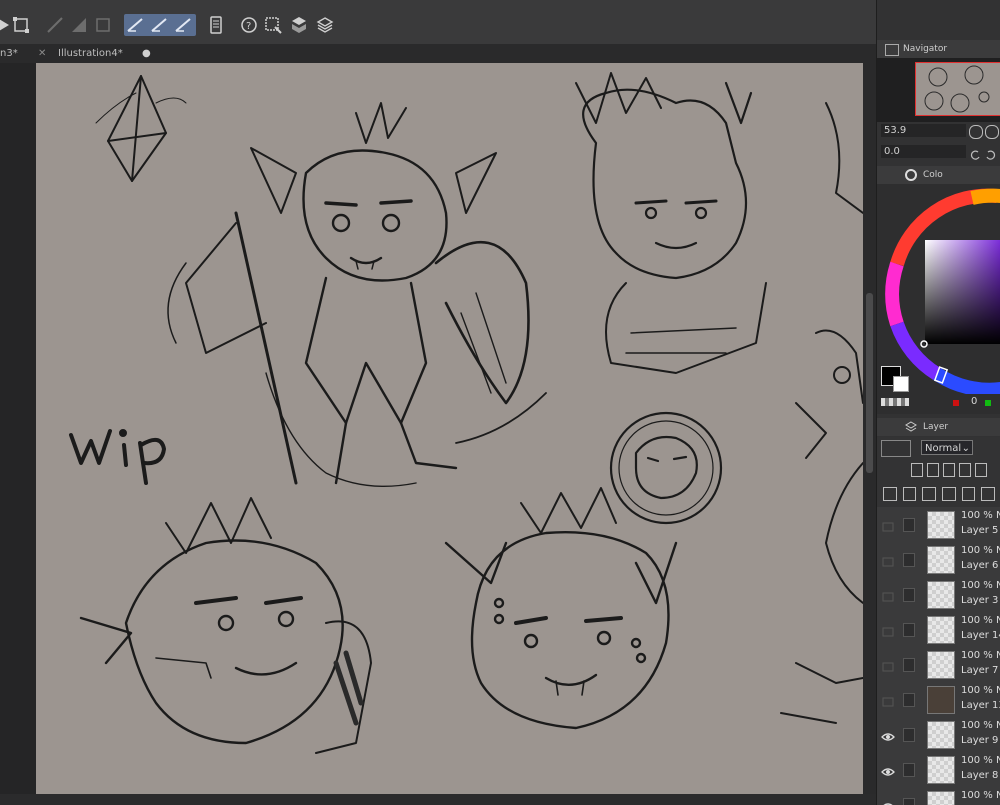 The image size is (1000, 805). I want to click on canvas-vertical-scrollbar, so click(869, 428).